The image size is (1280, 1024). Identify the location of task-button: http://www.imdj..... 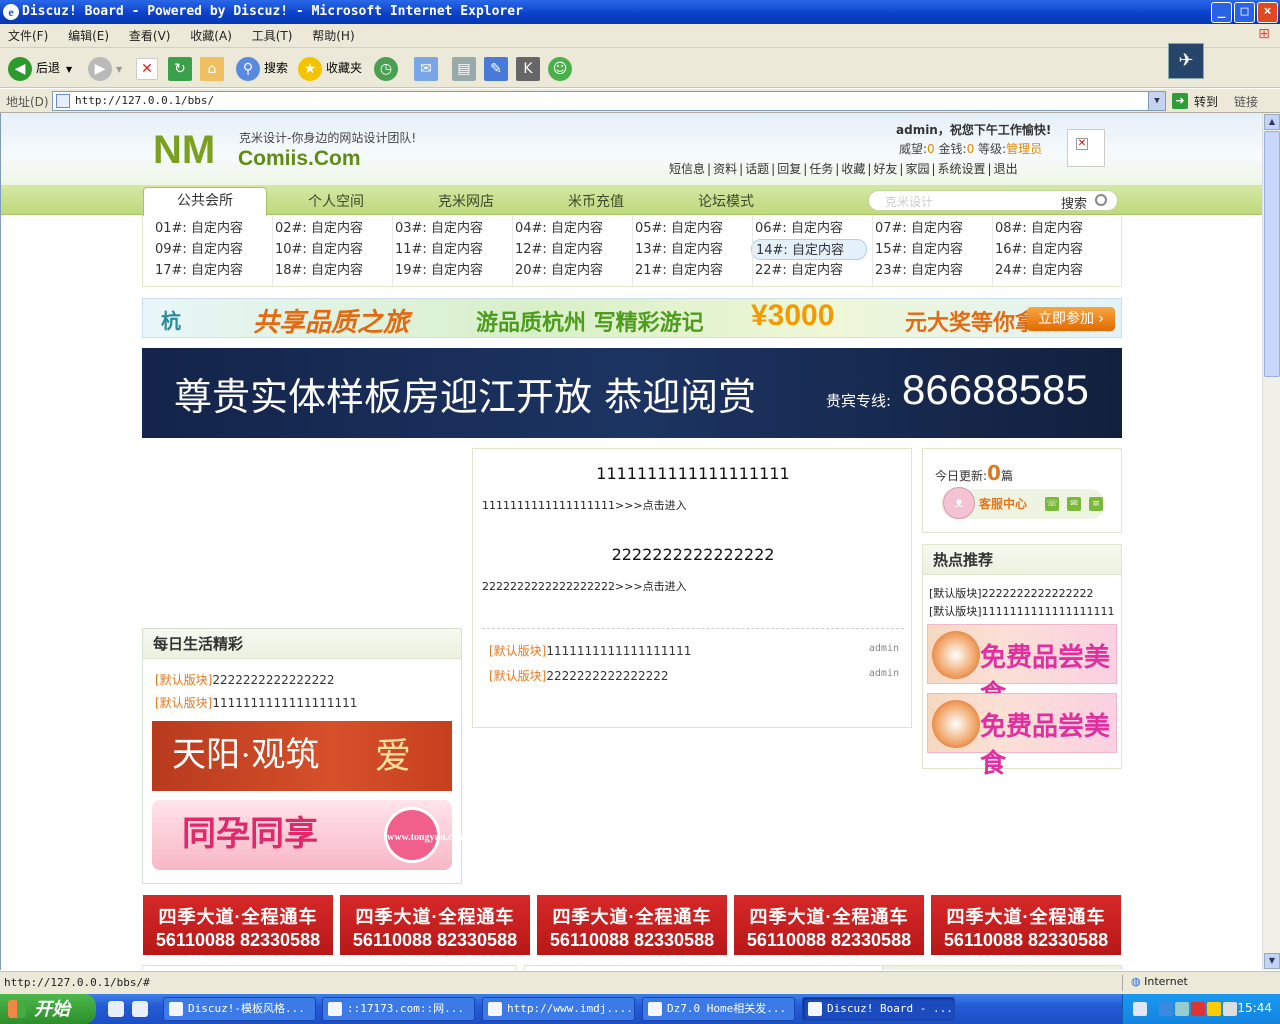
(558, 1009).